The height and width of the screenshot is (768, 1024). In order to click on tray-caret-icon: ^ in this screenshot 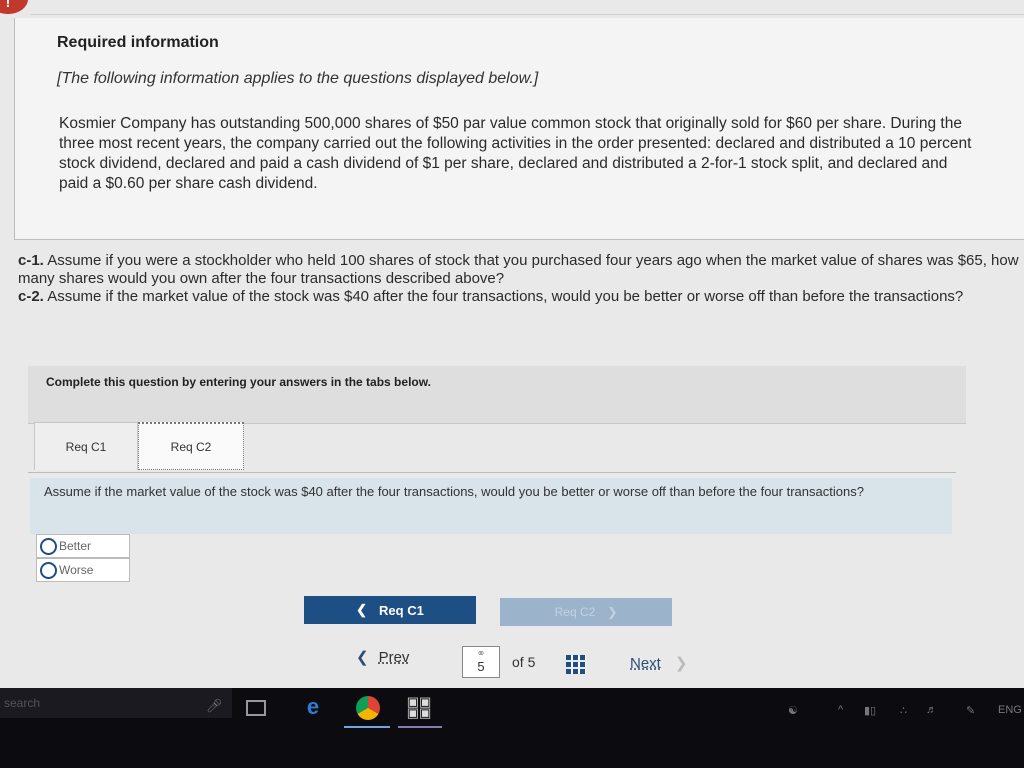, I will do `click(840, 710)`.